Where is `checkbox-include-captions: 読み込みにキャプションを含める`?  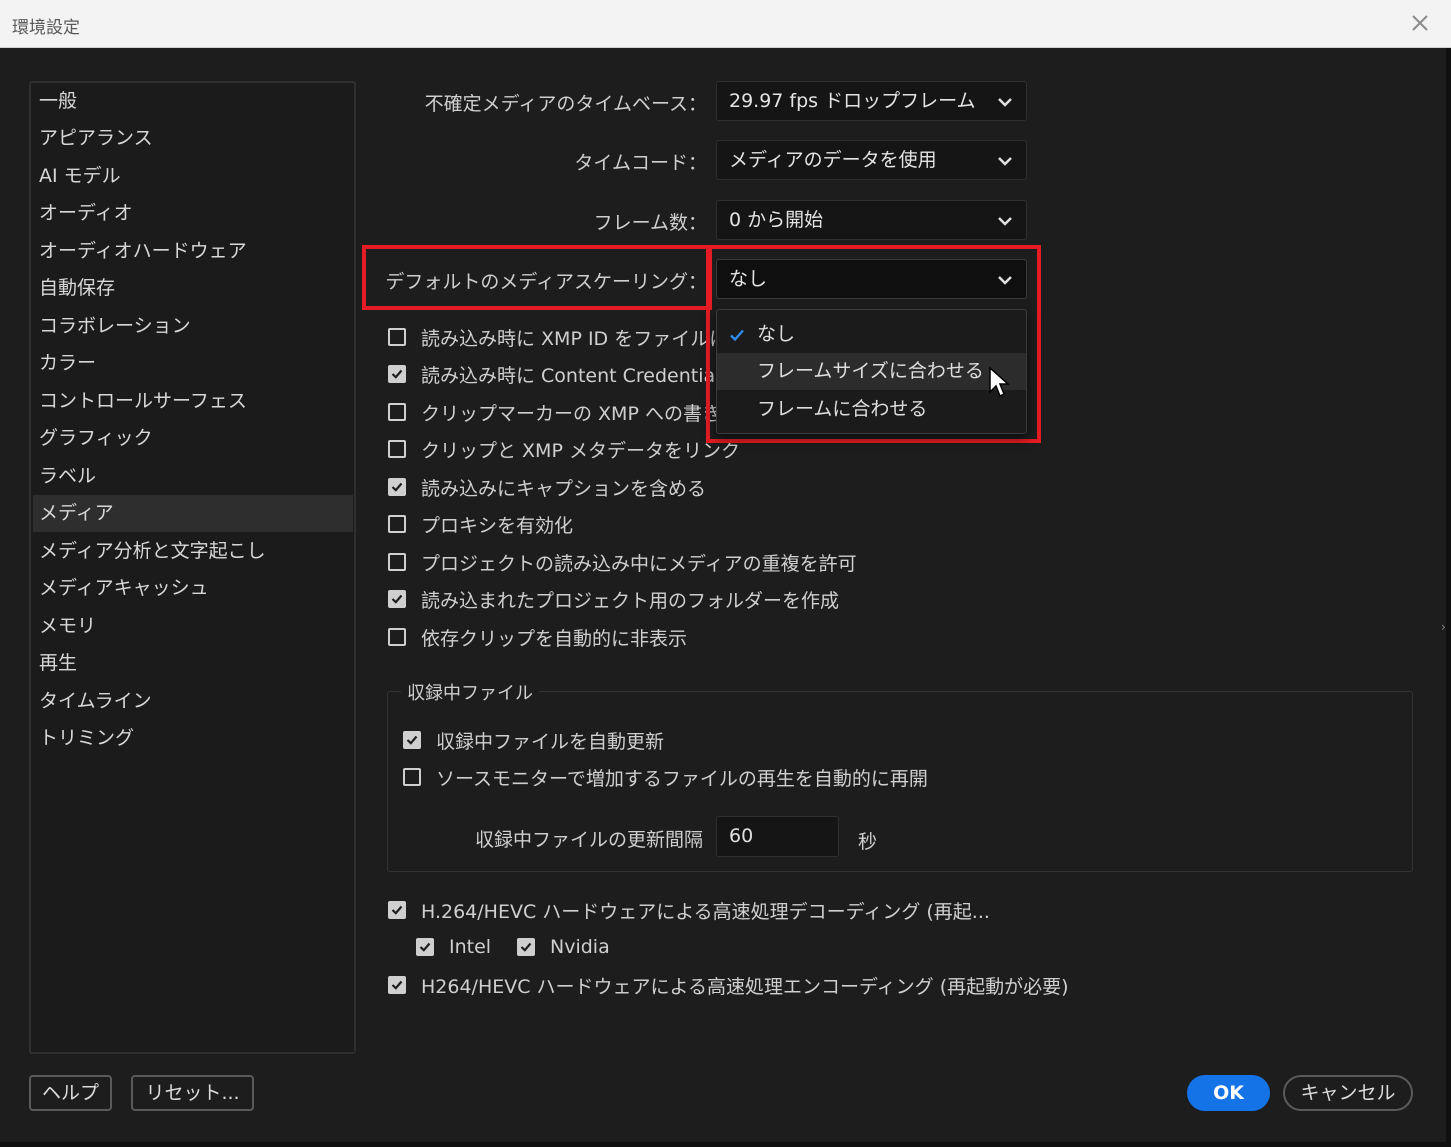 checkbox-include-captions: 読み込みにキャプションを含める is located at coordinates (547, 487).